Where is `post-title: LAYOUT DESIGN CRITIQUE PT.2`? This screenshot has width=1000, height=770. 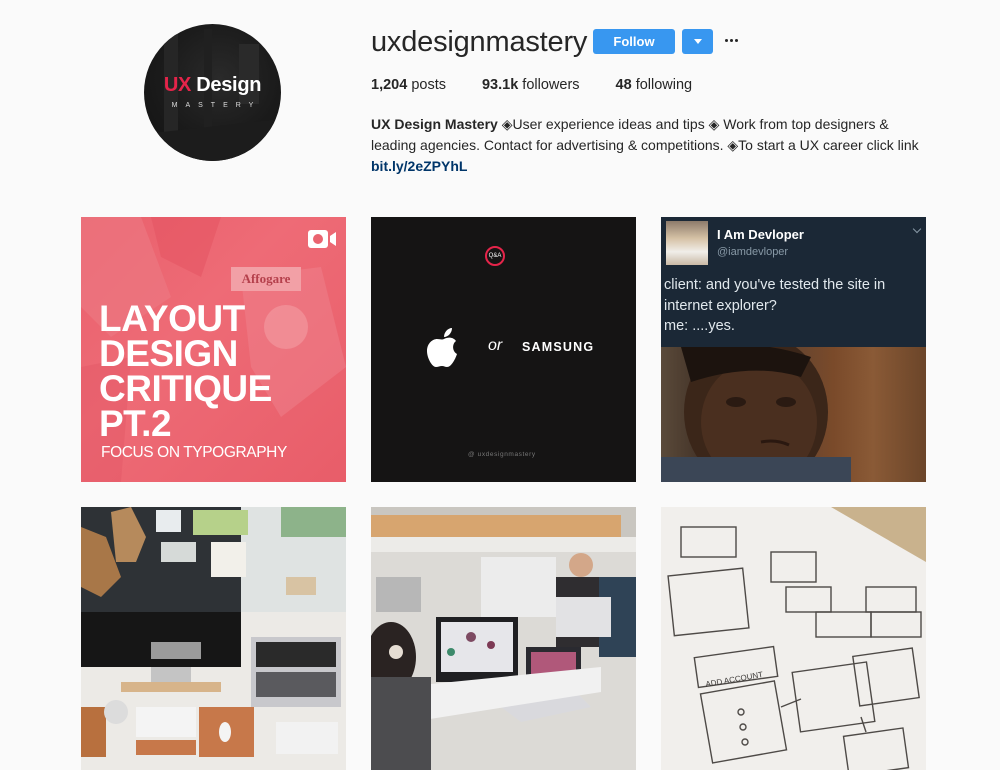 post-title: LAYOUT DESIGN CRITIQUE PT.2 is located at coordinates (185, 371).